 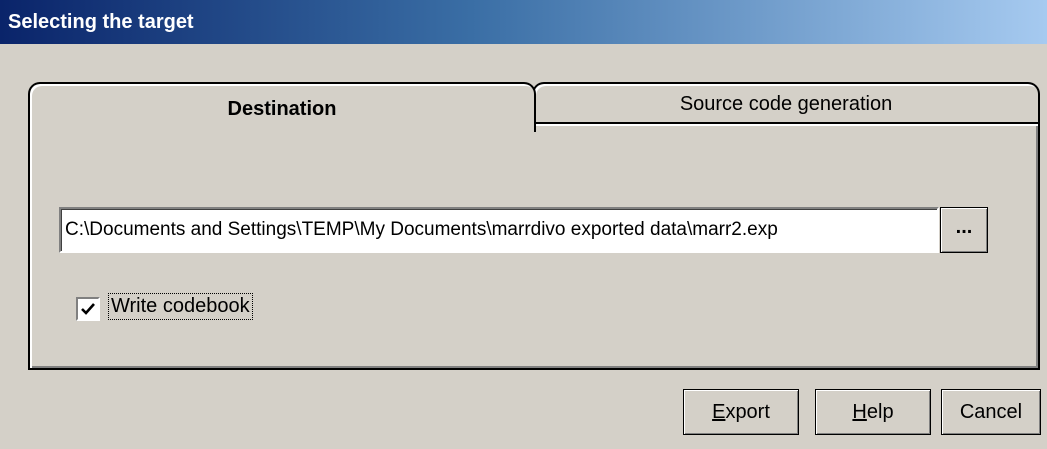 What do you see at coordinates (282, 107) in the screenshot?
I see `tab-destination: Destination` at bounding box center [282, 107].